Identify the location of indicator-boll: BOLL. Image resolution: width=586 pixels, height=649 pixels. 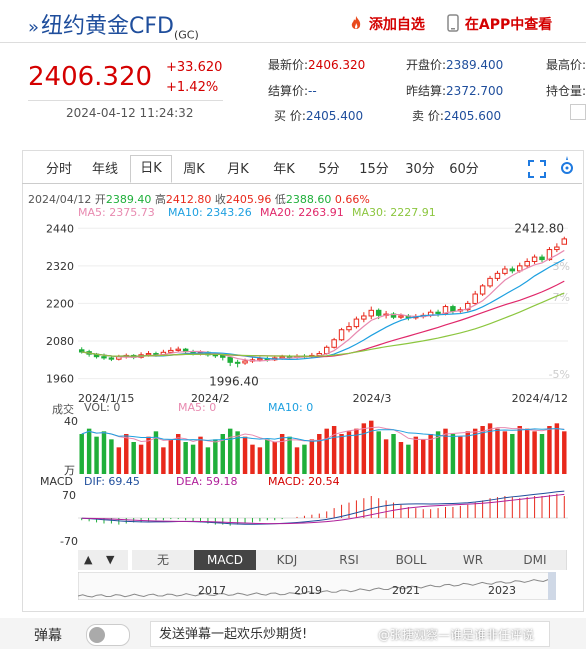
(411, 560).